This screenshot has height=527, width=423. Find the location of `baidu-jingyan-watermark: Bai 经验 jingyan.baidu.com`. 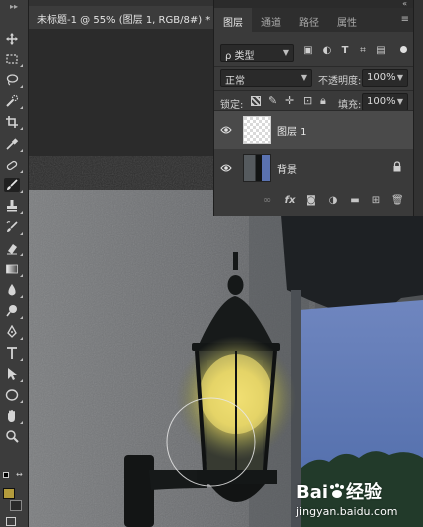

baidu-jingyan-watermark: Bai 经验 jingyan.baidu.com is located at coordinates (359, 499).